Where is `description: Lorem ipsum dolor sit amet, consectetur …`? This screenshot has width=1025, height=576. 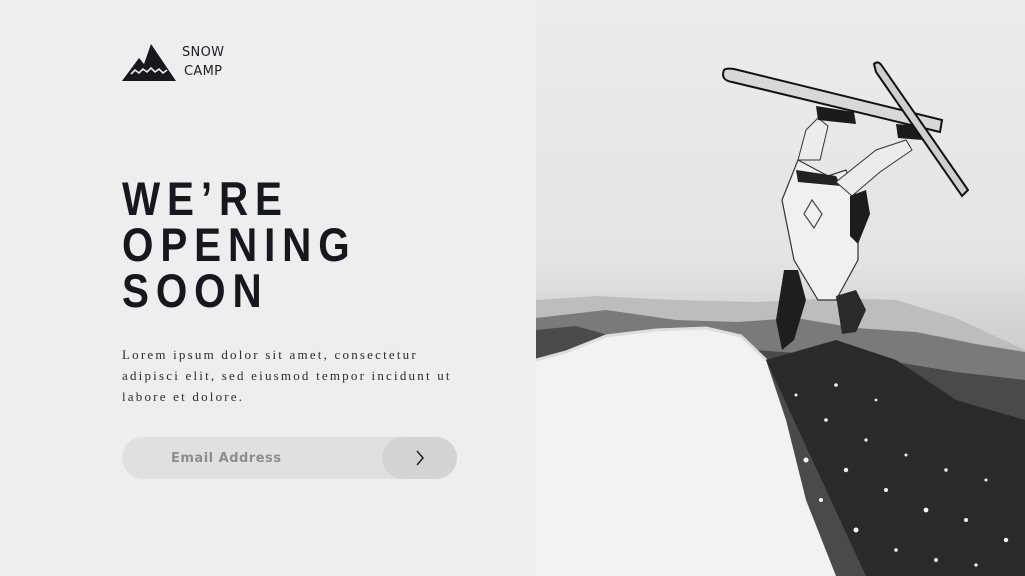 description: Lorem ipsum dolor sit amet, consectetur … is located at coordinates (287, 375).